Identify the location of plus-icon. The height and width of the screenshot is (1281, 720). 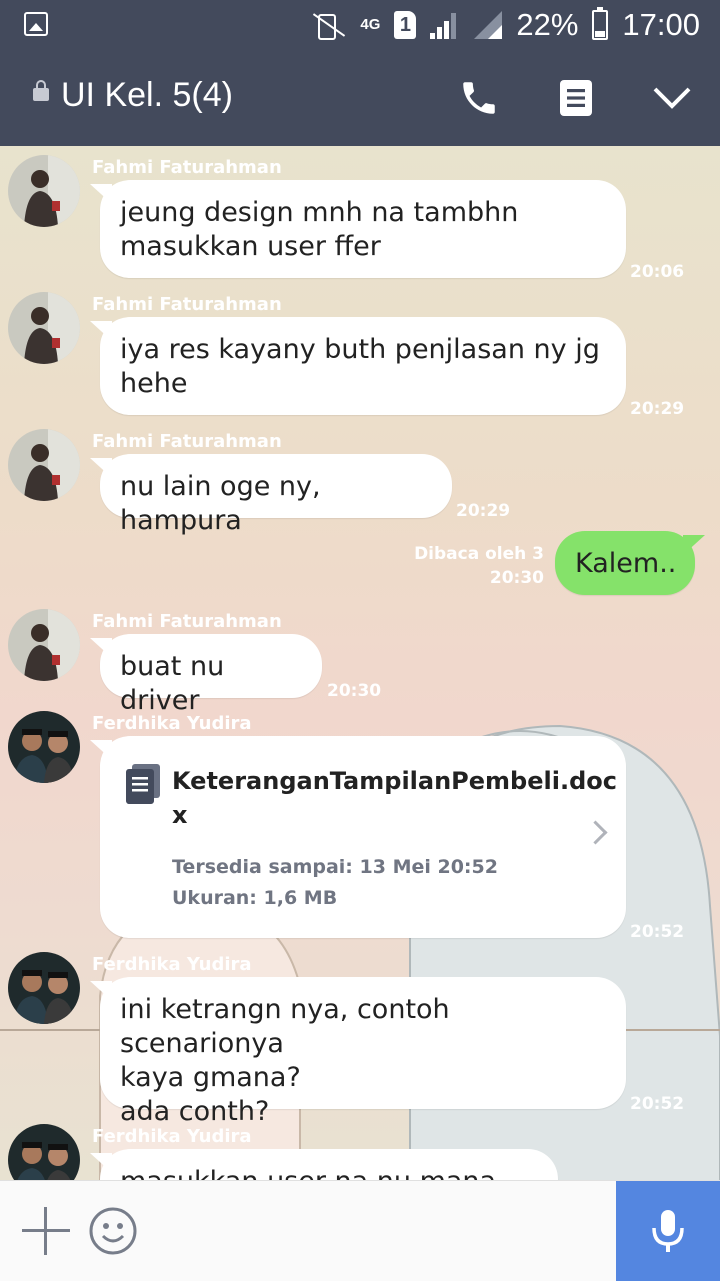
(46, 1231).